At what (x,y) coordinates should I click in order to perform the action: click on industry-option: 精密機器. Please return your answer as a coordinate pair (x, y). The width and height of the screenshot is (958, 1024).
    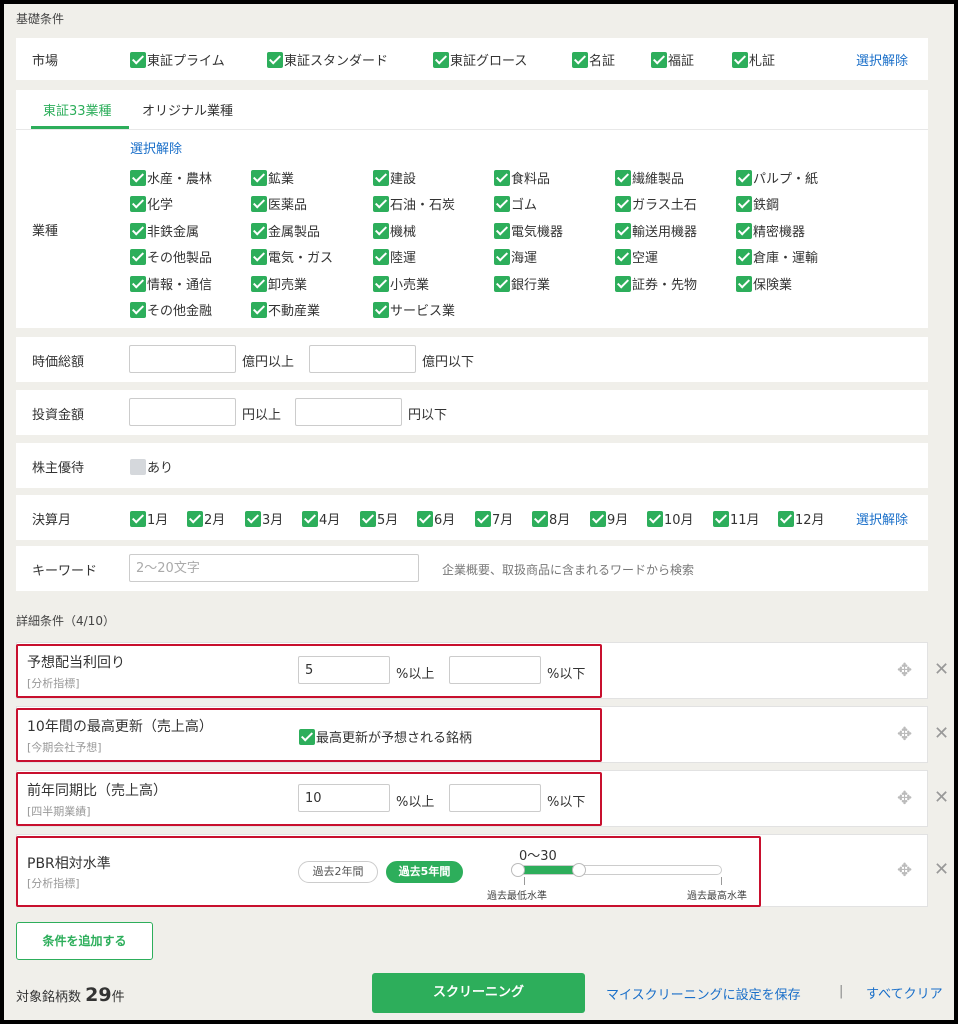
    Looking at the image, I should click on (770, 230).